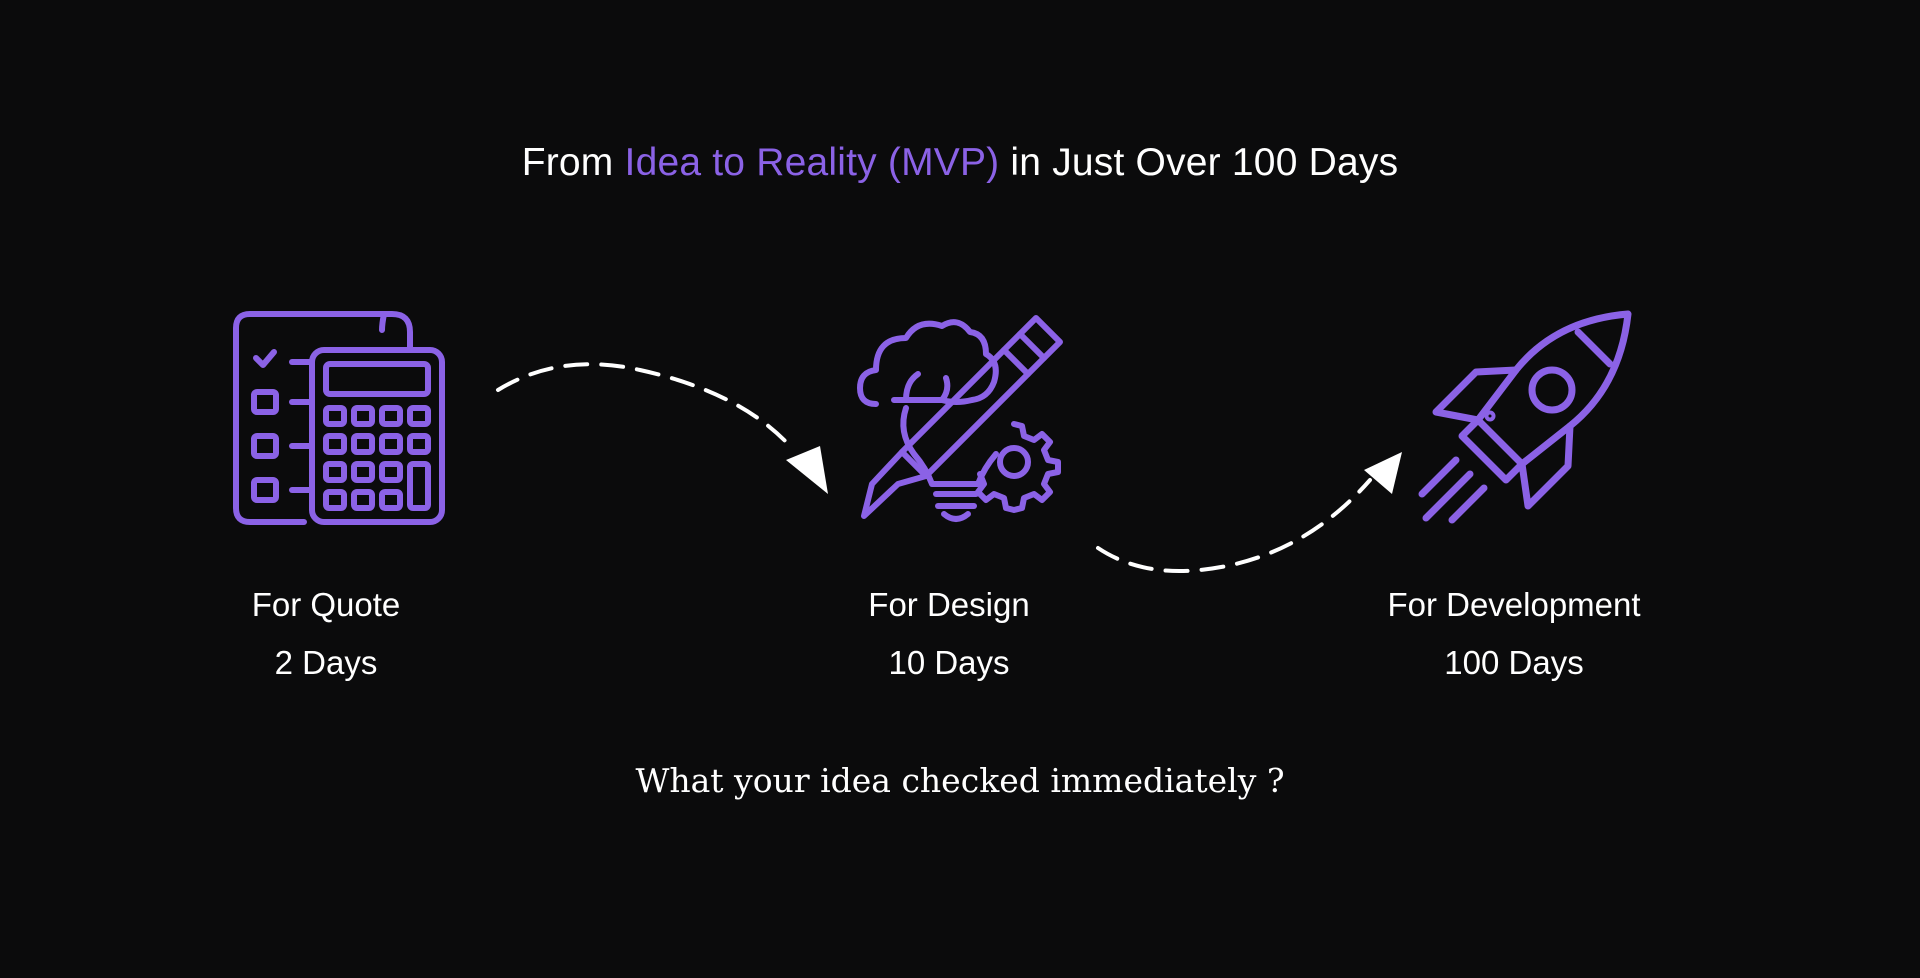  What do you see at coordinates (1514, 662) in the screenshot?
I see `step-development-duration: 100 Days` at bounding box center [1514, 662].